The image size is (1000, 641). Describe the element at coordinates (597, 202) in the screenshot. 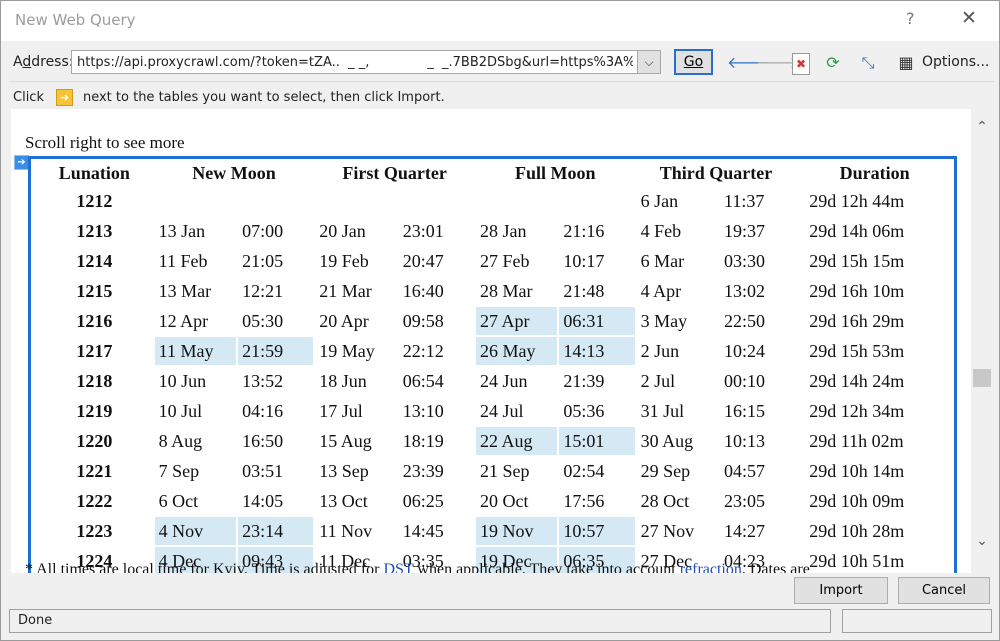

I see `full-moon-time-cell` at that location.